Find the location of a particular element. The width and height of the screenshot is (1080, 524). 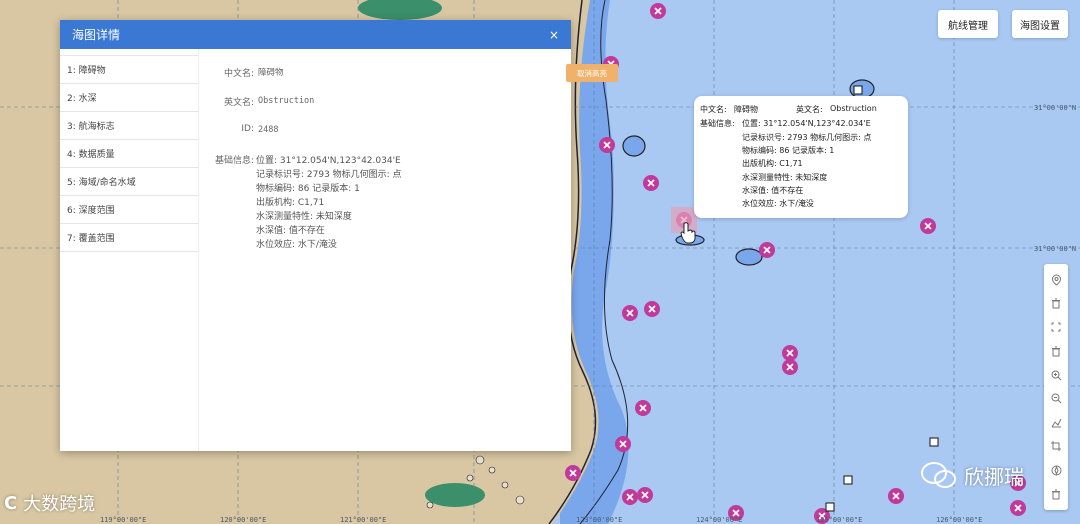

info-depth-val: 水深值: 值不存在 is located at coordinates (290, 231).